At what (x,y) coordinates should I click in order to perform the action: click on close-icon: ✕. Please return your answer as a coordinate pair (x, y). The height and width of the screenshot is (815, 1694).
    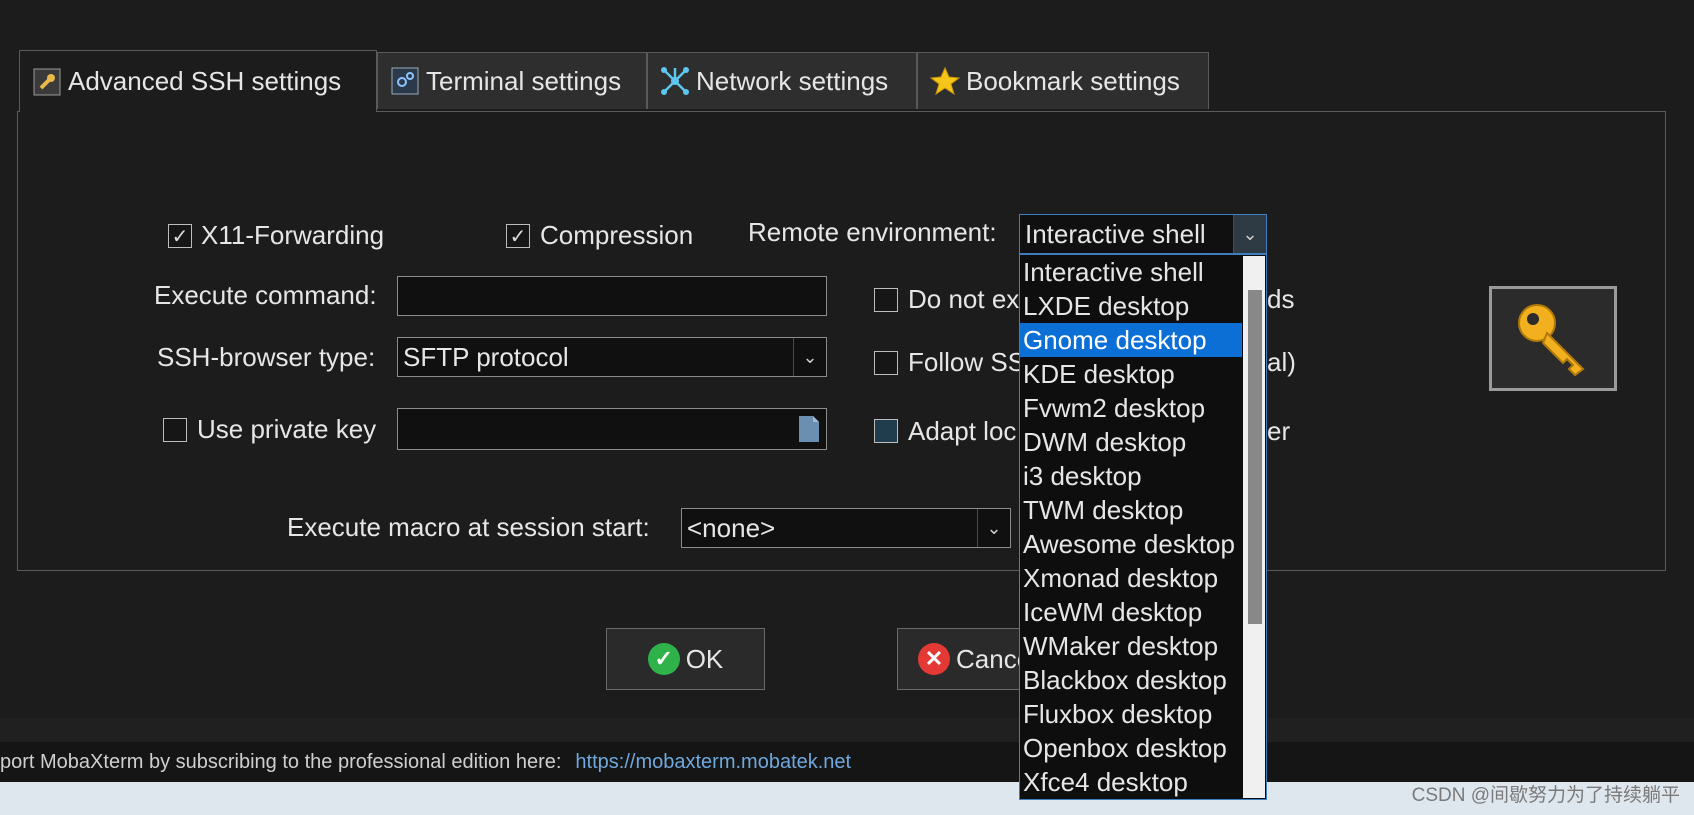
    Looking at the image, I should click on (934, 659).